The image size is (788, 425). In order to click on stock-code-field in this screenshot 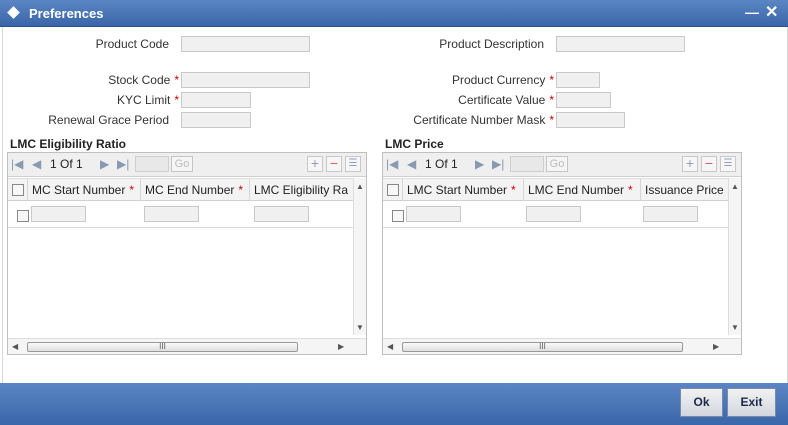, I will do `click(245, 80)`.